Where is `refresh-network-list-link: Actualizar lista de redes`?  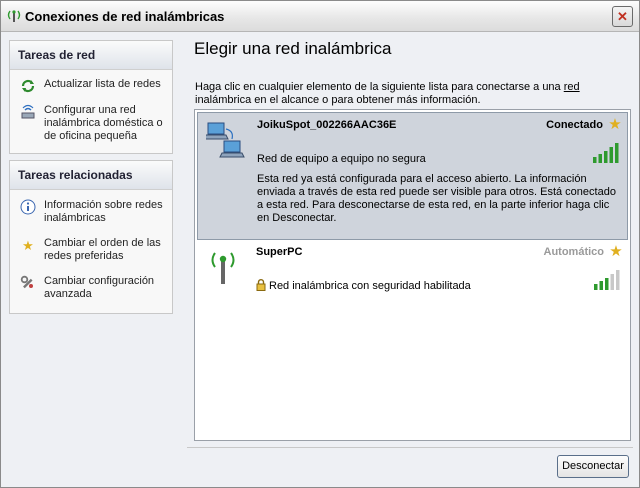
refresh-network-list-link: Actualizar lista de redes is located at coordinates (91, 84).